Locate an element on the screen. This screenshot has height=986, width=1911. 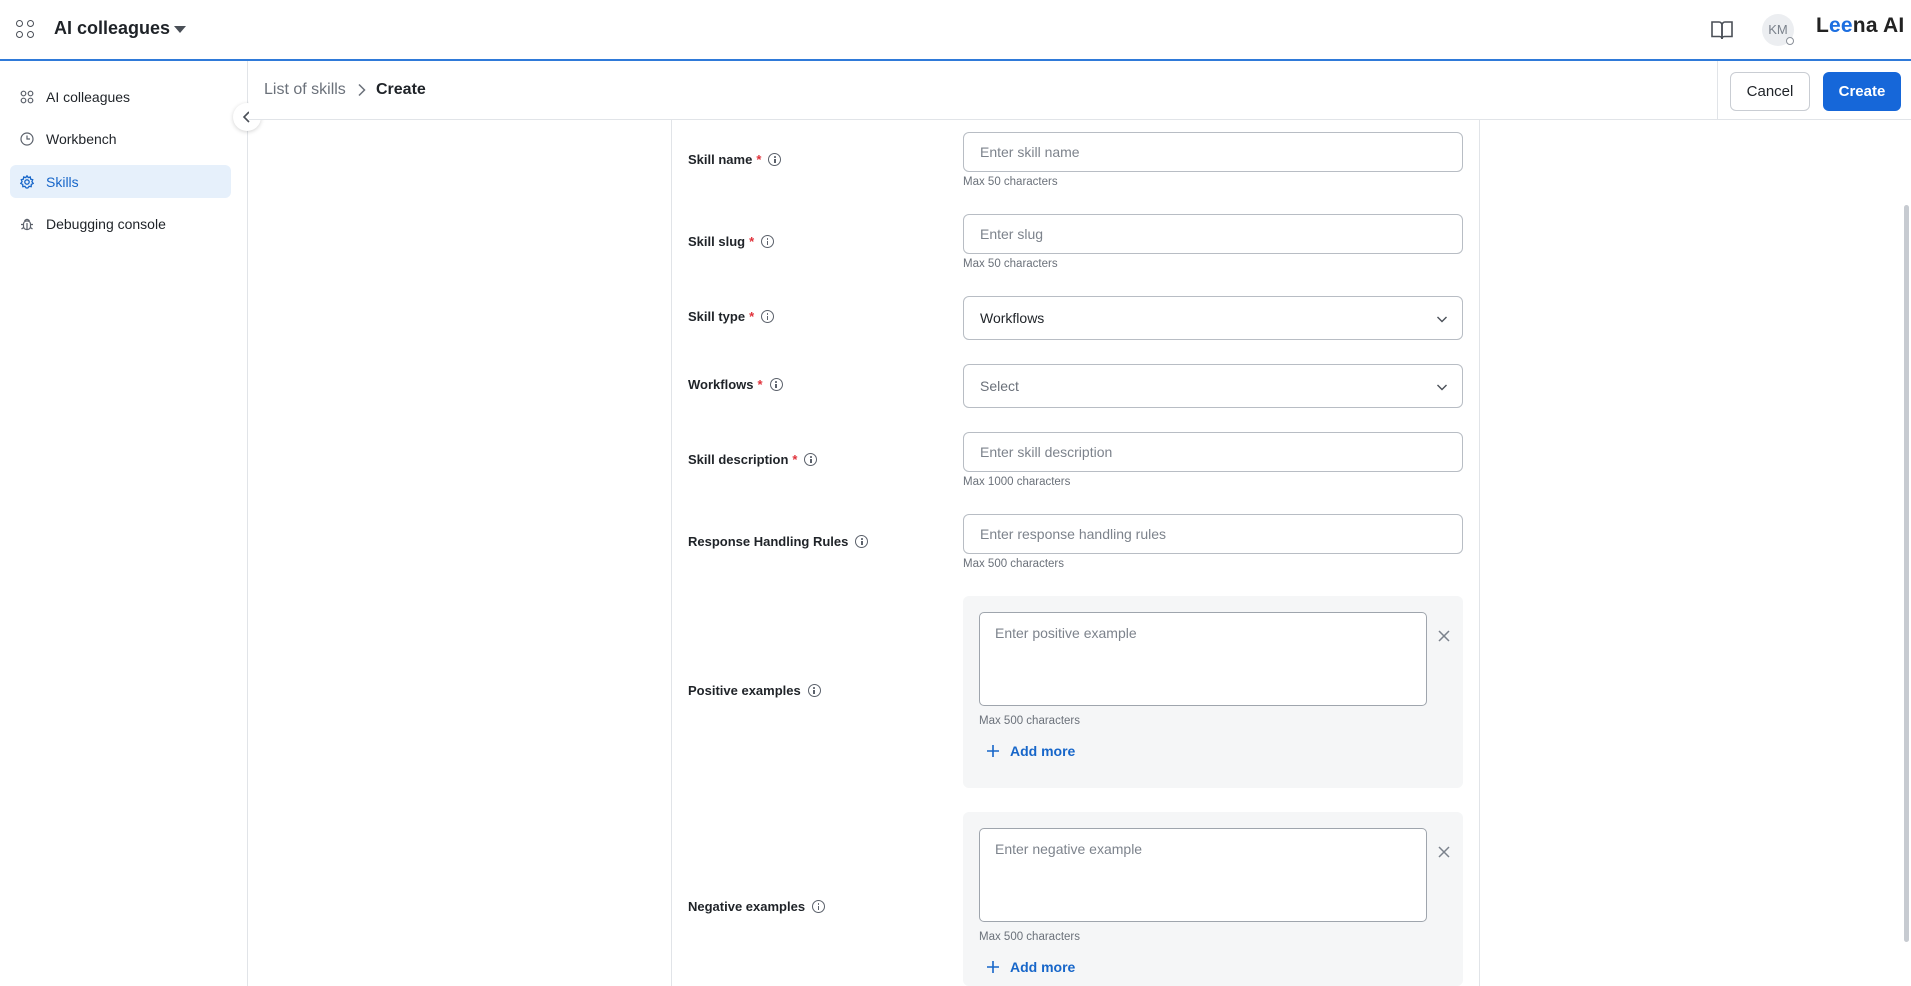
sidebar-item-debugging-console: Debugging console is located at coordinates (120, 223).